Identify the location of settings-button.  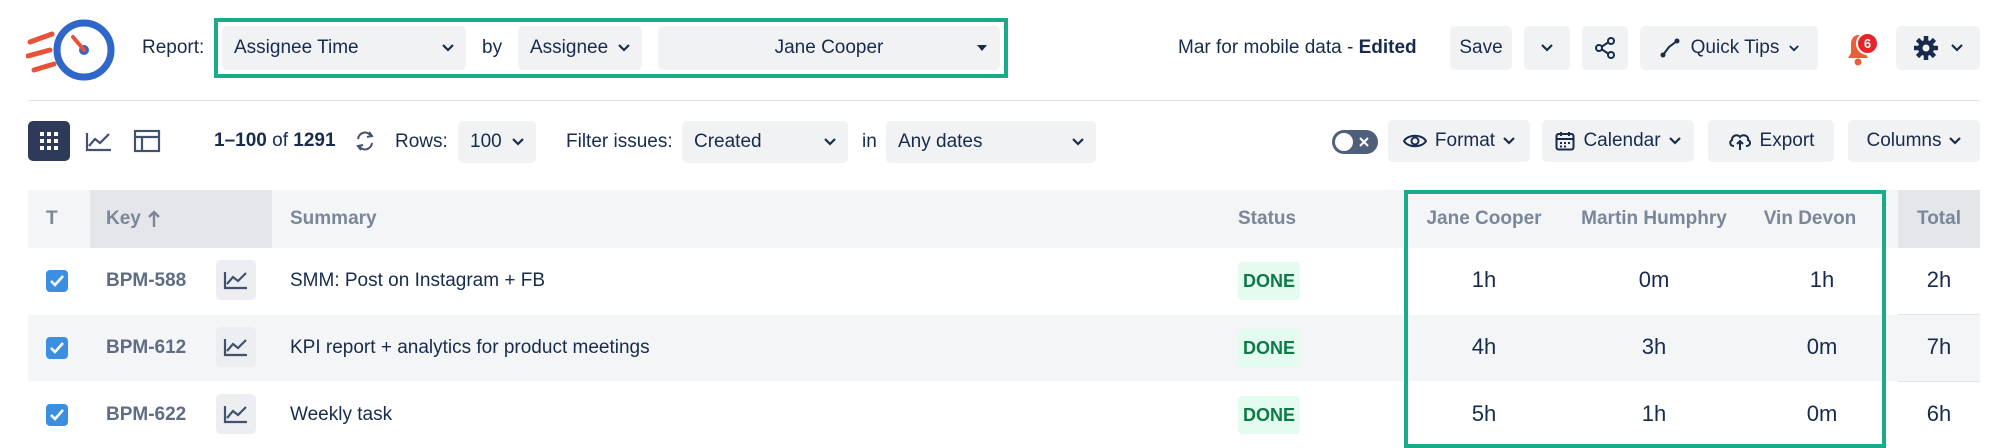
(1938, 48).